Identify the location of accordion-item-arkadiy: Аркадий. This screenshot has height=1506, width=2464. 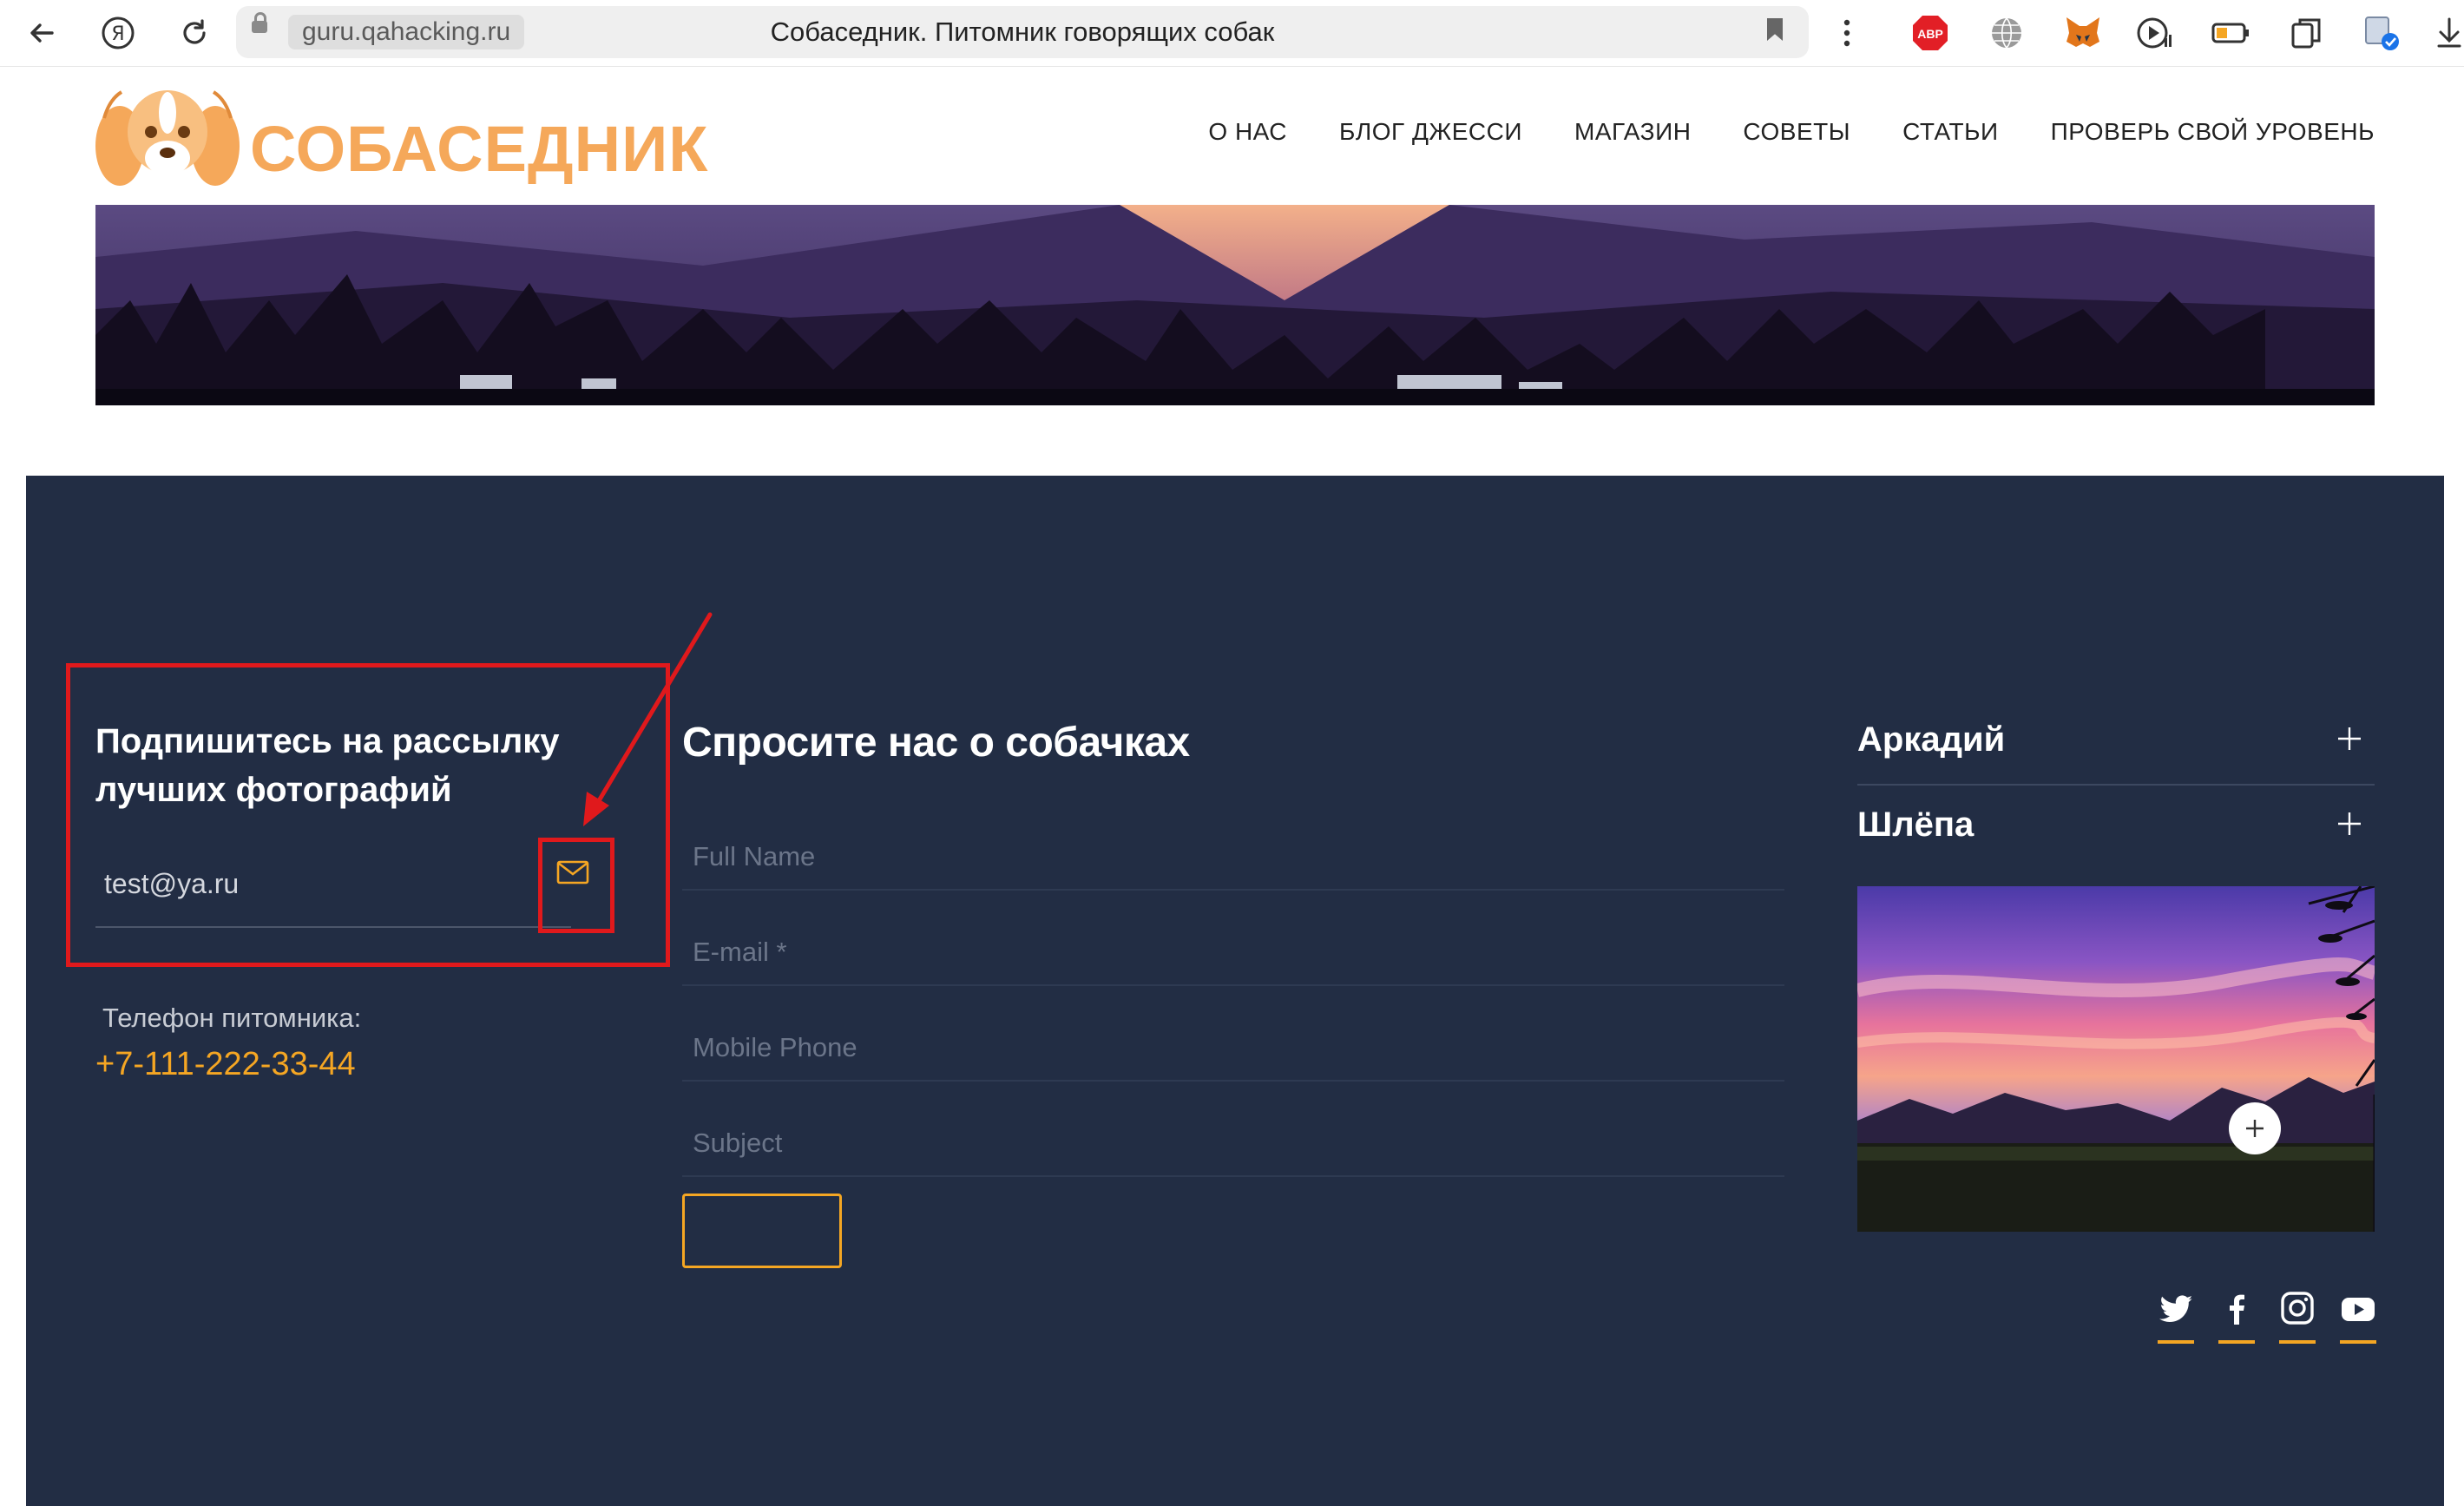
(2116, 740).